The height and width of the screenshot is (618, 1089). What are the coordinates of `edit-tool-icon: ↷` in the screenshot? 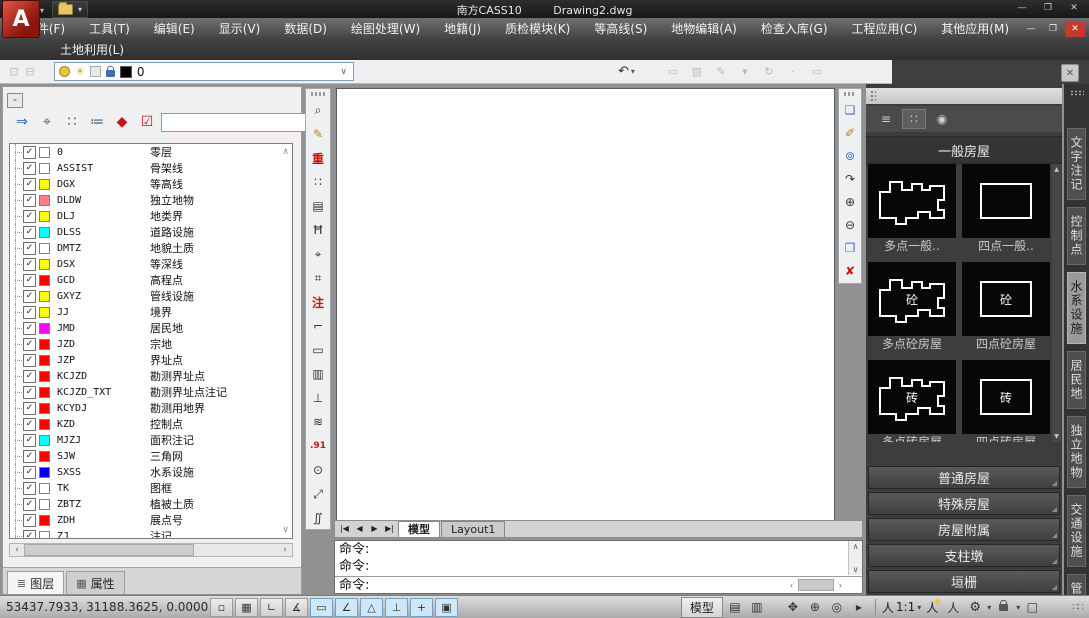 It's located at (850, 178).